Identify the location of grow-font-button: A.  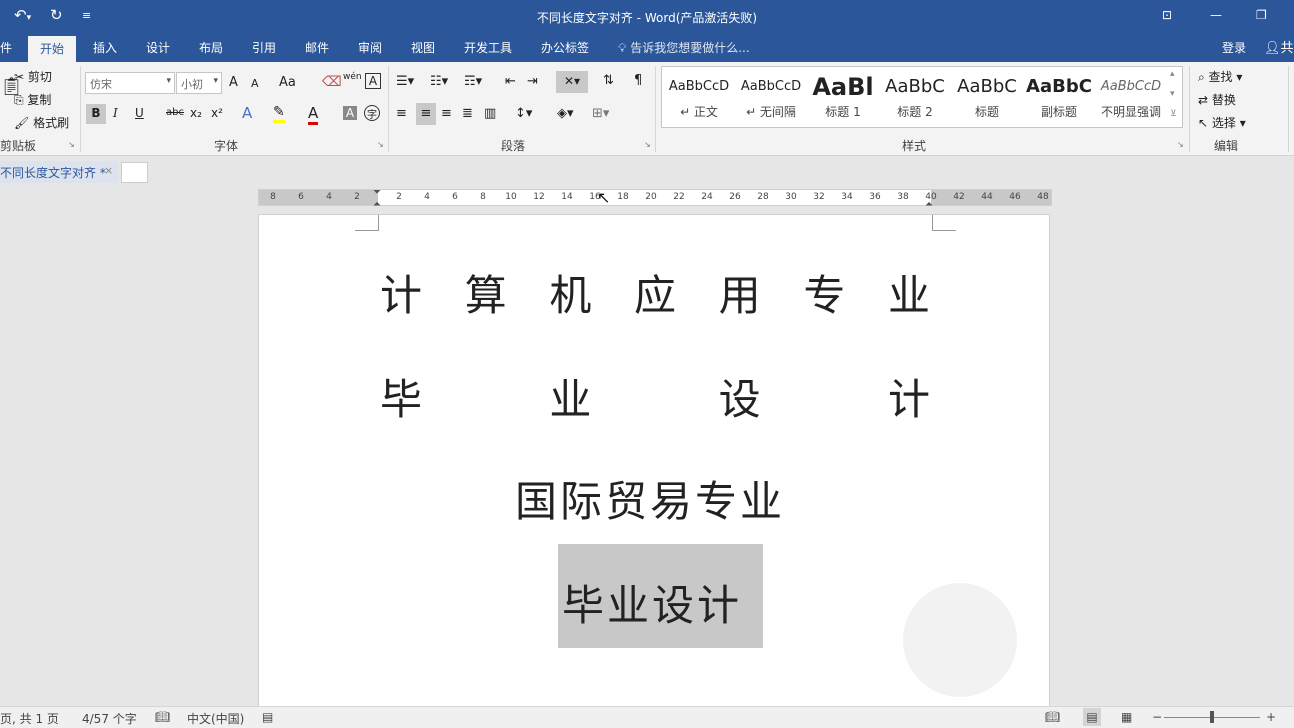
(233, 82).